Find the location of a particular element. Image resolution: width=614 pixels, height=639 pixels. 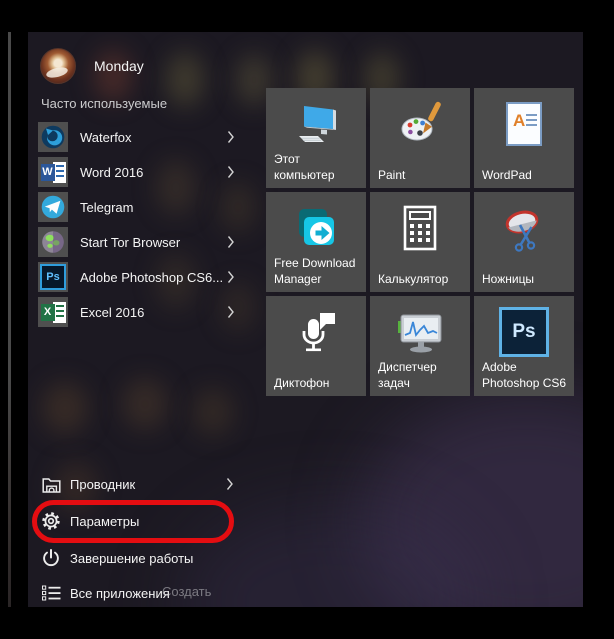

word-icon is located at coordinates (53, 172).